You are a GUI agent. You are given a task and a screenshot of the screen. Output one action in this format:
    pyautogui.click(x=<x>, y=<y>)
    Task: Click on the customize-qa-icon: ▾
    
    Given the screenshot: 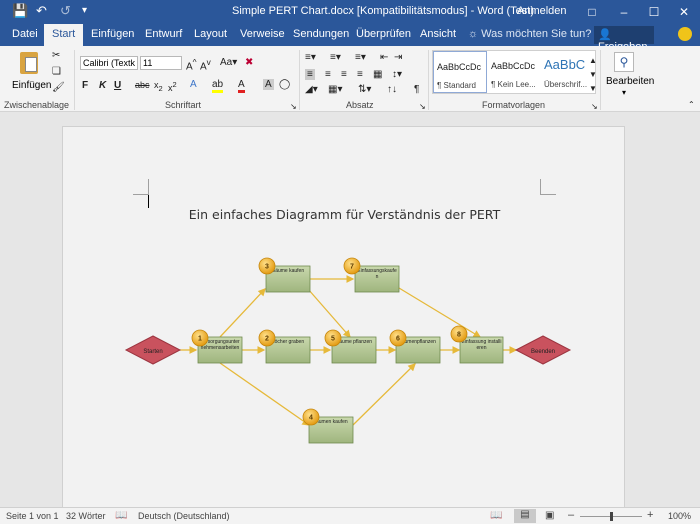 What is the action you would take?
    pyautogui.click(x=84, y=10)
    